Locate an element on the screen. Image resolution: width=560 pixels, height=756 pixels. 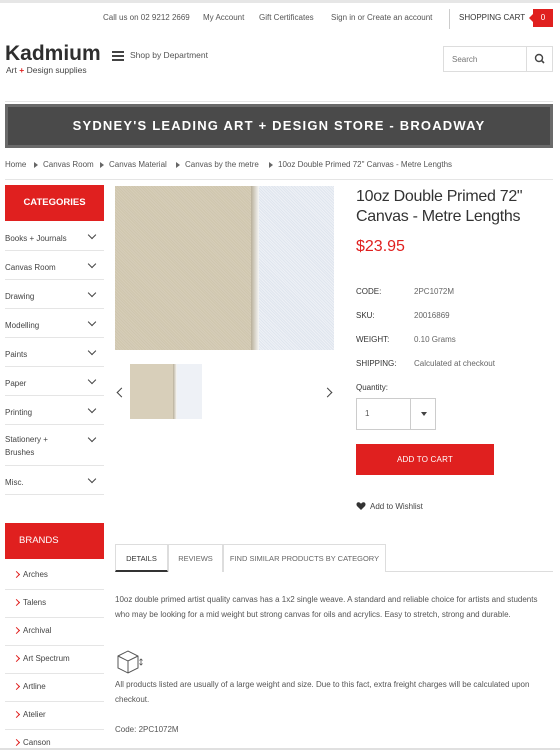
my-account-link: My Account is located at coordinates (223, 17).